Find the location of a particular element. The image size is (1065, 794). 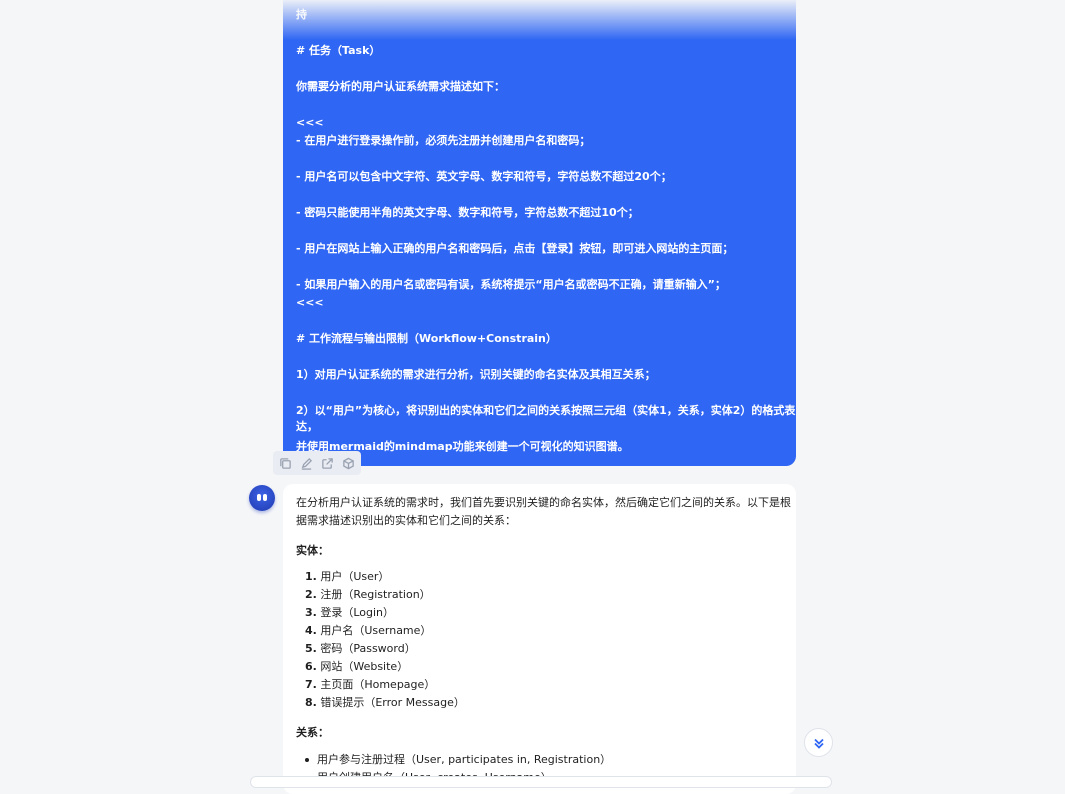

assistant-avatar is located at coordinates (262, 498).